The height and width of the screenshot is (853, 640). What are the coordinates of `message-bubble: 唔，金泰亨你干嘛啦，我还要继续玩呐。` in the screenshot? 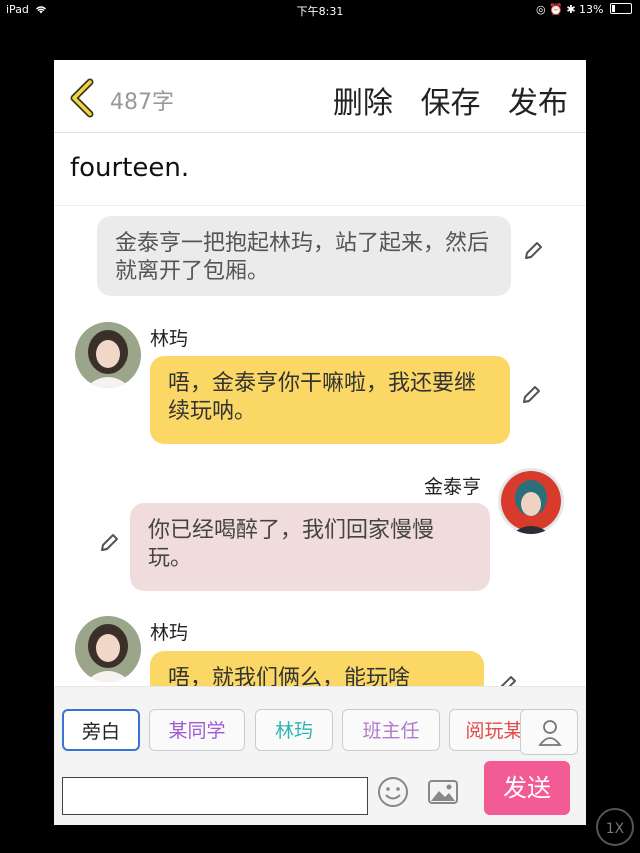 It's located at (330, 400).